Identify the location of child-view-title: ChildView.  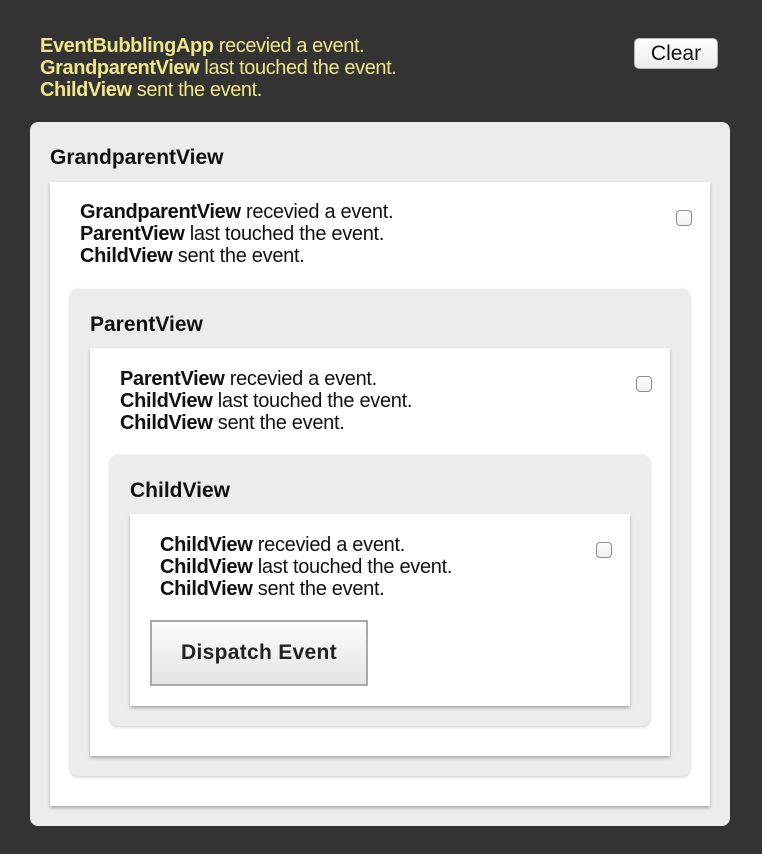
(180, 490).